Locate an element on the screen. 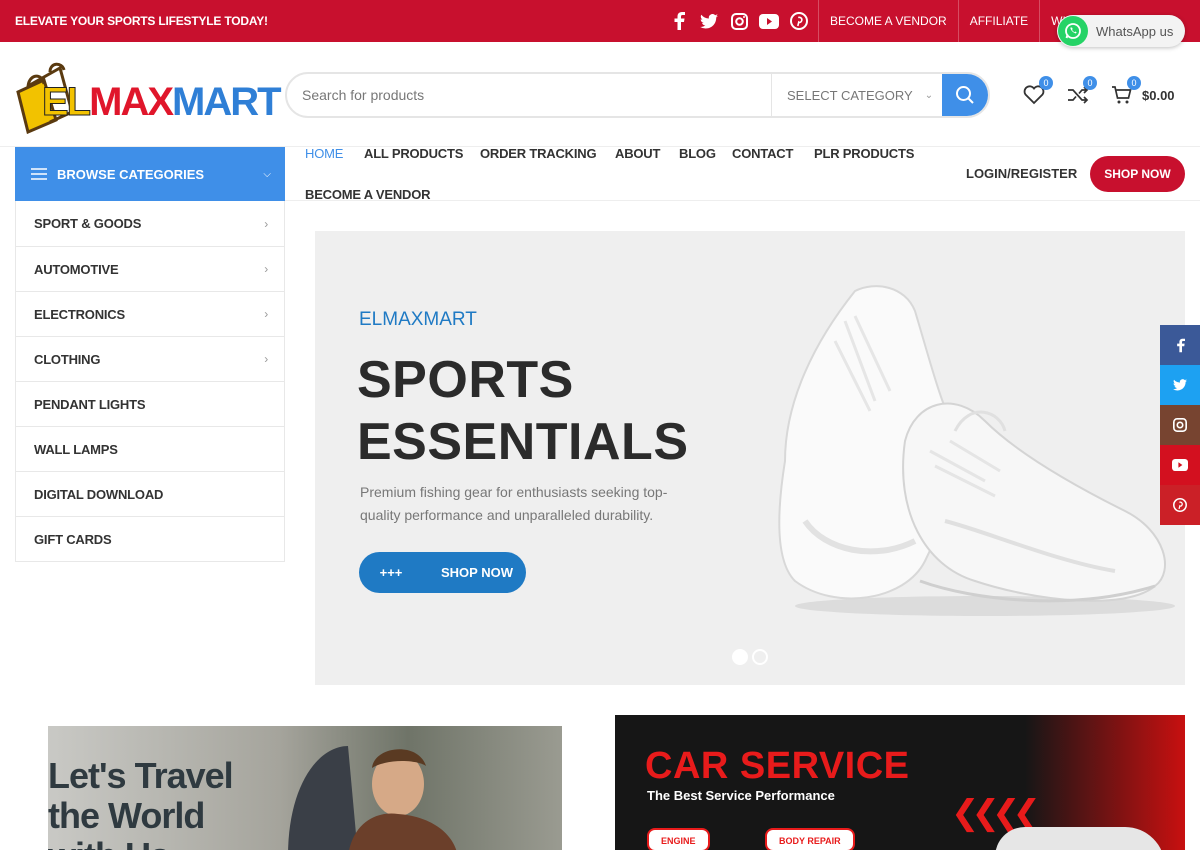  shop-now-button: SHOP NOW is located at coordinates (1137, 174).